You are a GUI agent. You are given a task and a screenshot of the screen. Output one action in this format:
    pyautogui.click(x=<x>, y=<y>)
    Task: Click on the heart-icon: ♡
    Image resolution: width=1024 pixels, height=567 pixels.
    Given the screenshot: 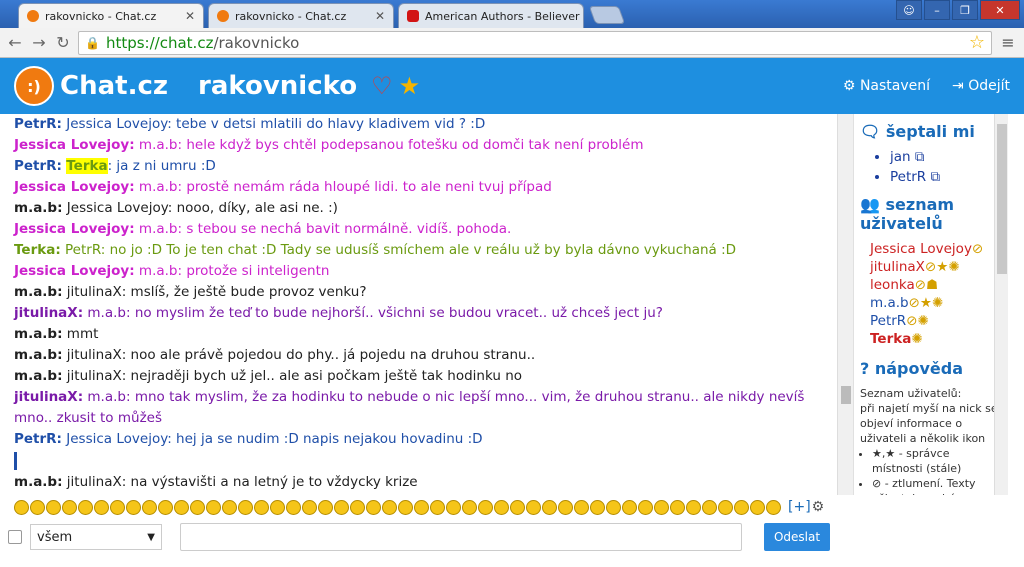 What is the action you would take?
    pyautogui.click(x=382, y=86)
    